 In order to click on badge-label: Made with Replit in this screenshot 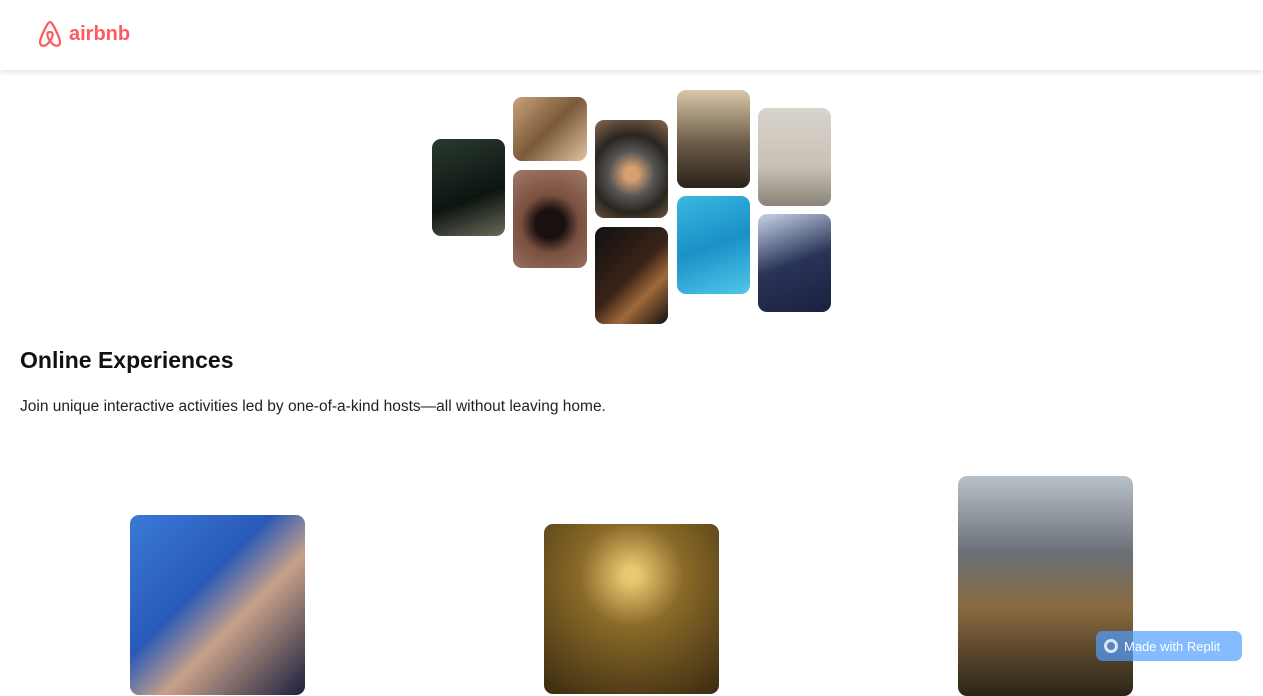, I will do `click(1172, 646)`.